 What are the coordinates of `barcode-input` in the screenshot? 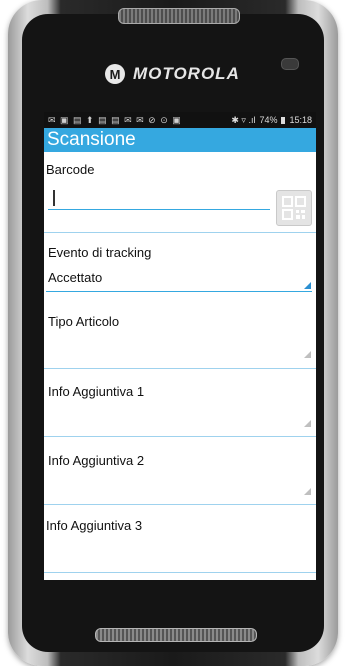 It's located at (159, 199).